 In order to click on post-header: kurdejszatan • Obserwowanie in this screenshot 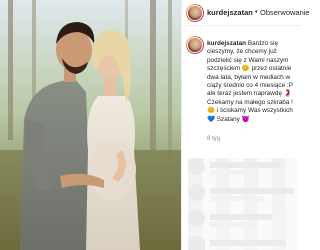, I will do `click(246, 13)`.